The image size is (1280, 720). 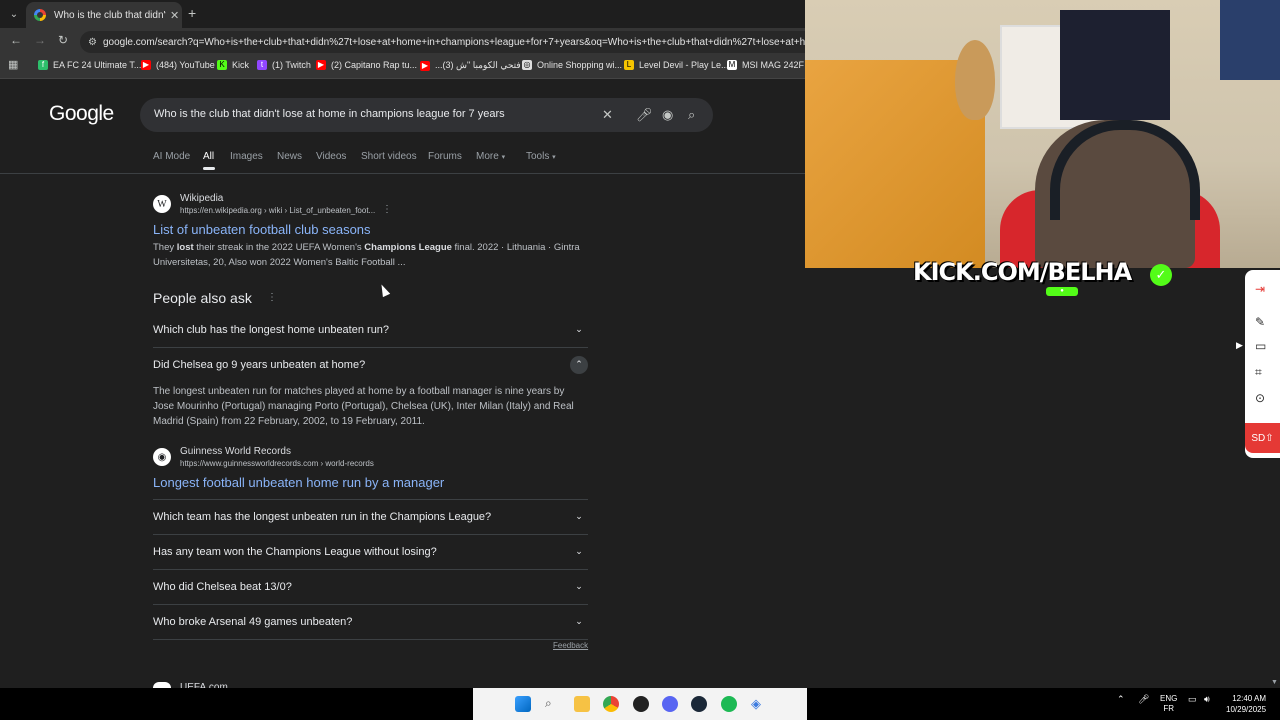 I want to click on monitor-image, so click(x=1115, y=65).